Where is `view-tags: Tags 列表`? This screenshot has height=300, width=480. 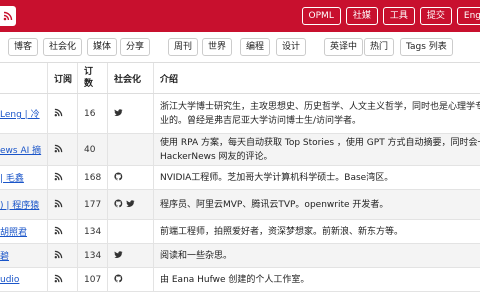
view-tags: Tags 列表 is located at coordinates (426, 47).